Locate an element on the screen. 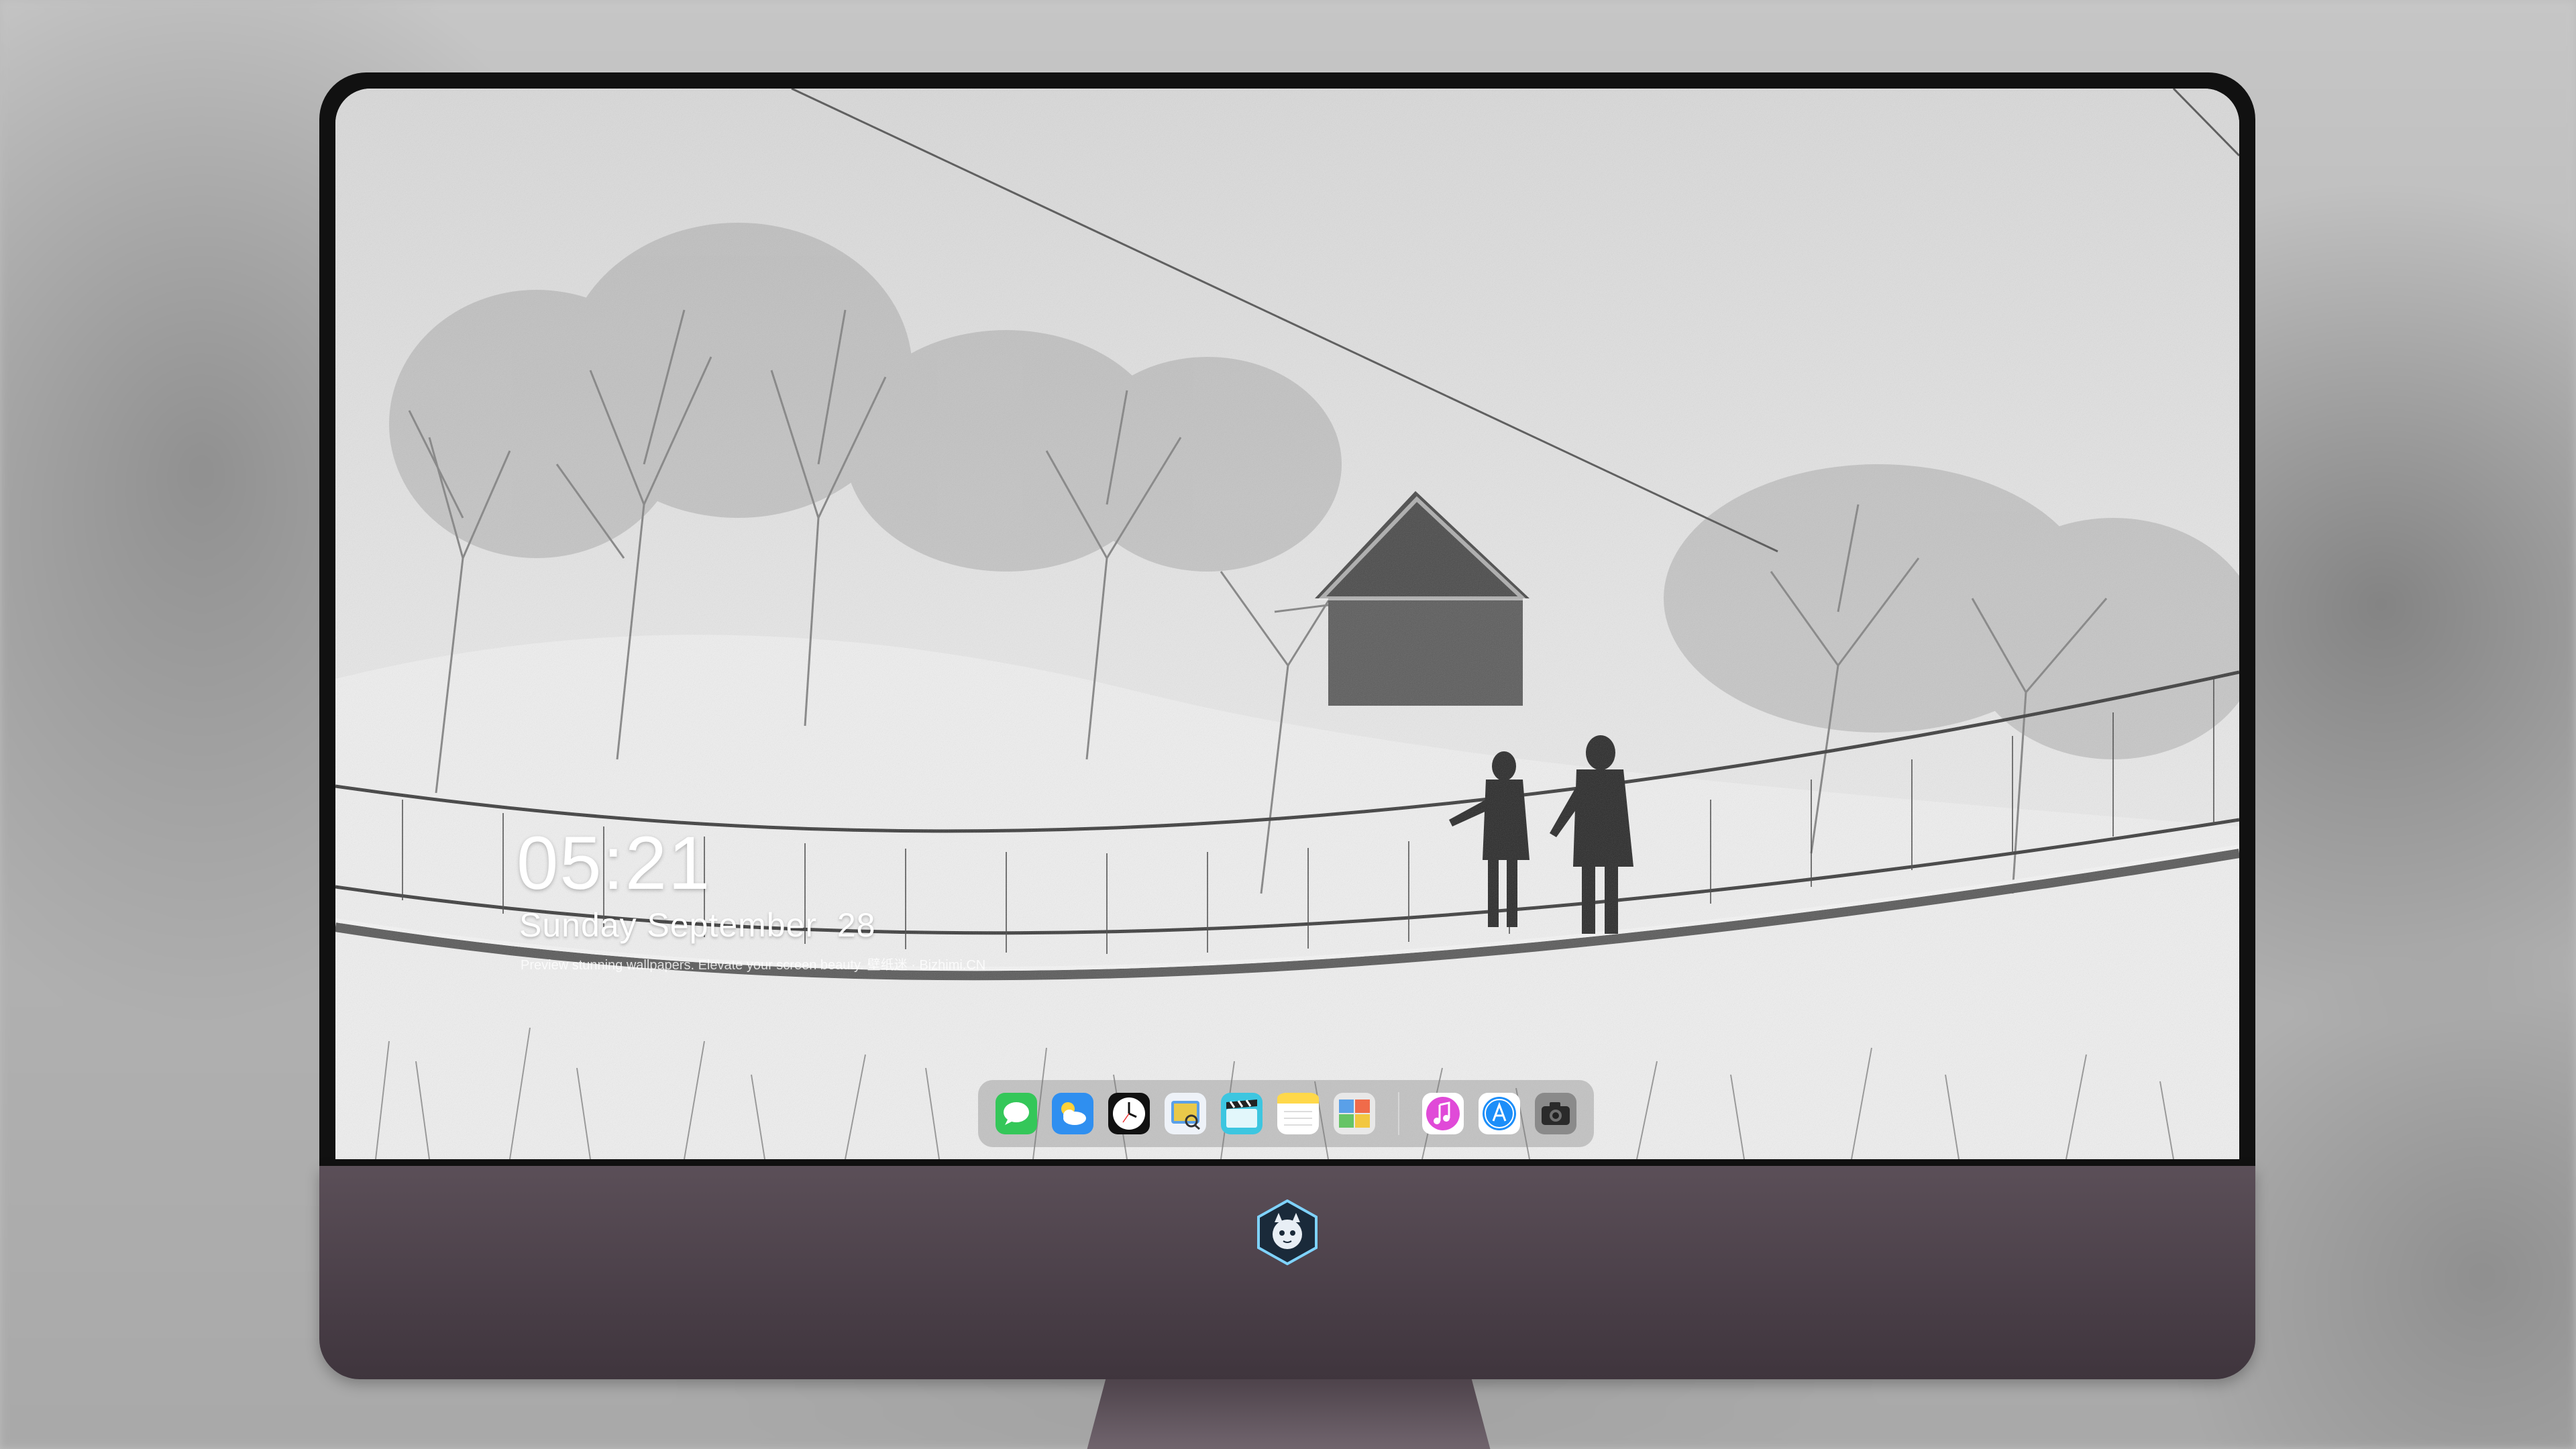 Image resolution: width=2576 pixels, height=1449 pixels. weather-icon is located at coordinates (1072, 1113).